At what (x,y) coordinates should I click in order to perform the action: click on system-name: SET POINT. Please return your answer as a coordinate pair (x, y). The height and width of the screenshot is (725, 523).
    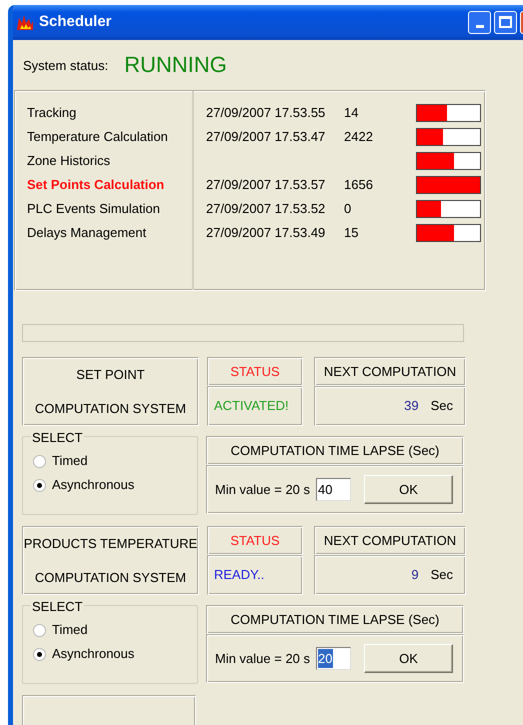
    Looking at the image, I should click on (110, 375).